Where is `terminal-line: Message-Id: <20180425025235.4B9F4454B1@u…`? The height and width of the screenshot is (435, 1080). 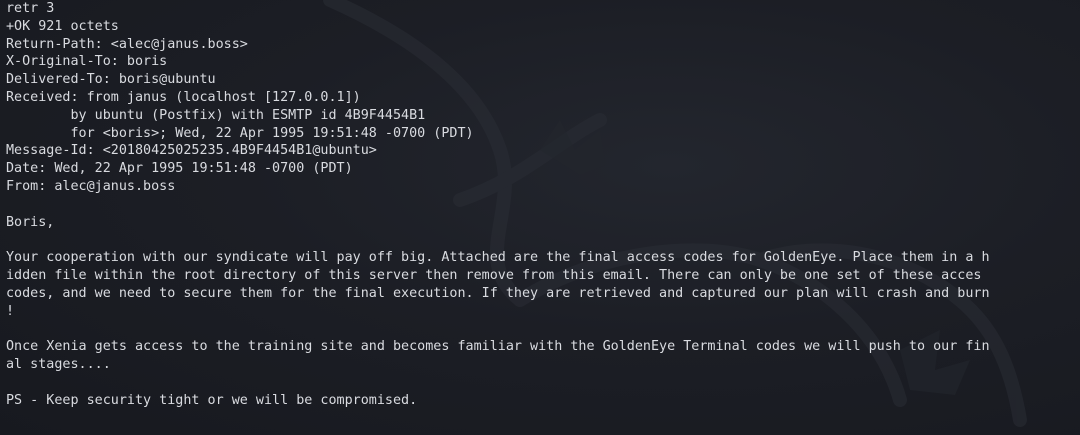 terminal-line: Message-Id: <20180425025235.4B9F4454B1@u… is located at coordinates (191, 151).